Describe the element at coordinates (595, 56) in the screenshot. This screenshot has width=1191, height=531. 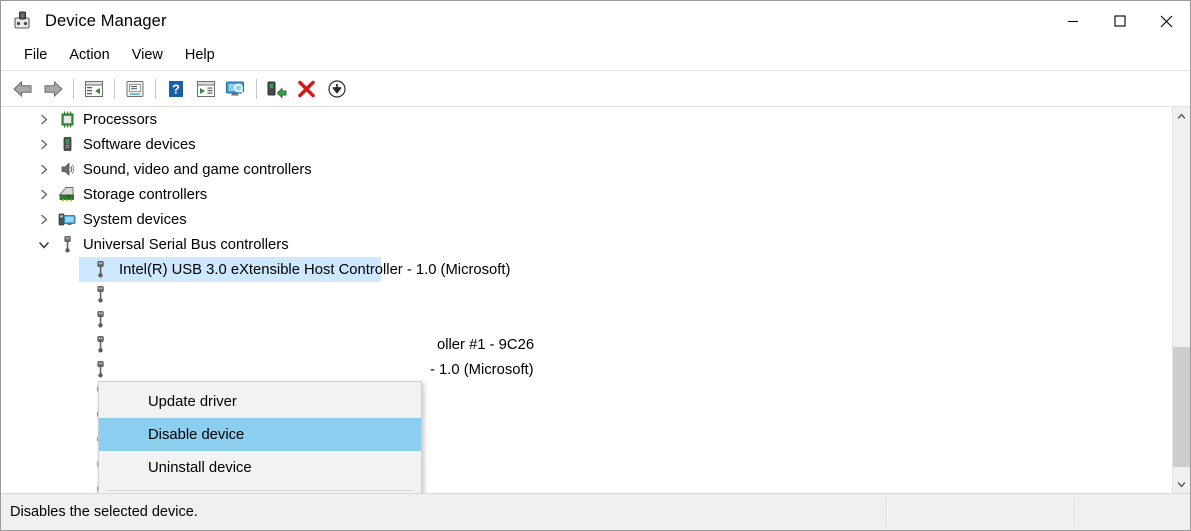
I see `menu-bar: File Action View Help` at that location.